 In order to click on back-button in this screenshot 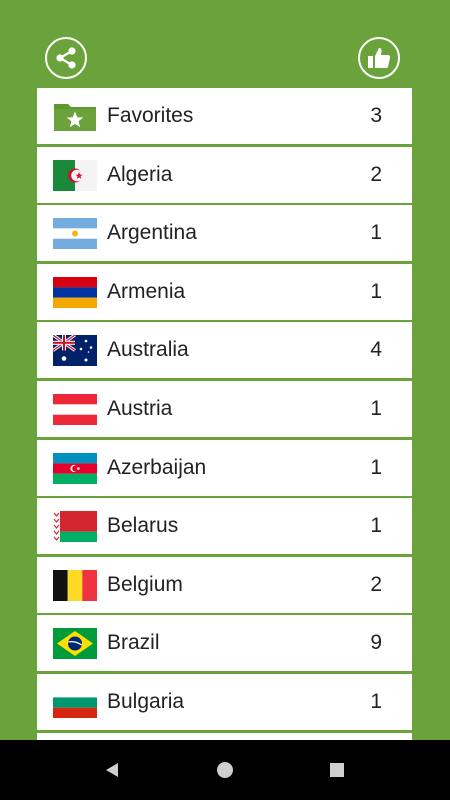, I will do `click(112, 770)`.